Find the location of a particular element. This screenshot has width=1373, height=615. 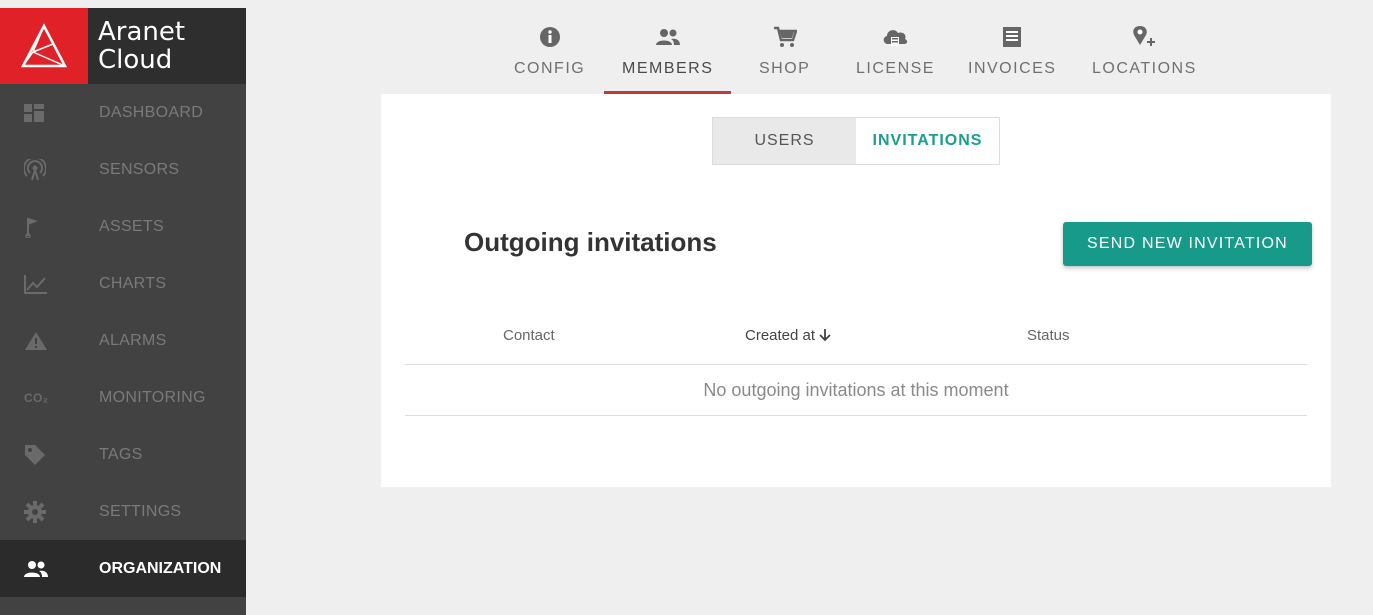

column-created-at-label: Created at is located at coordinates (780, 335).